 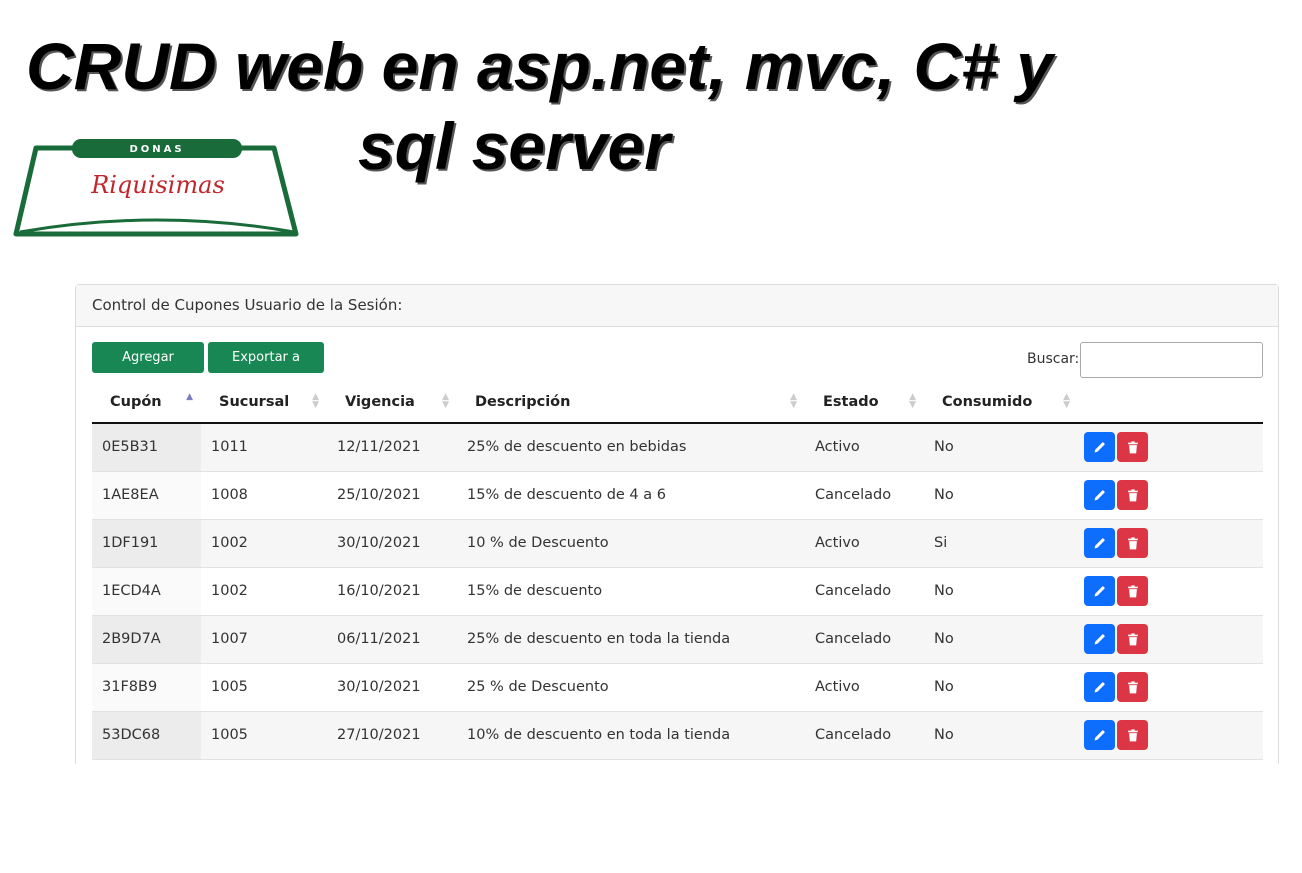 What do you see at coordinates (146, 495) in the screenshot?
I see `cell-cupon: 1AE8EA` at bounding box center [146, 495].